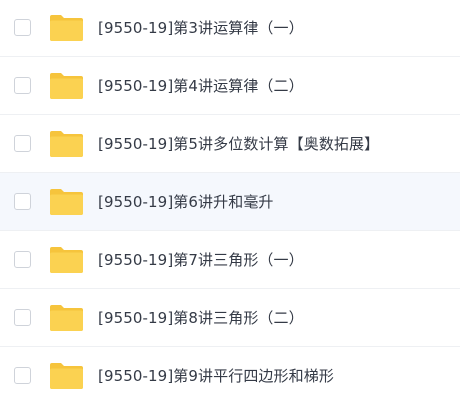 Image resolution: width=460 pixels, height=403 pixels. I want to click on file-row-hovered: [9550-19]第6讲升和毫升, so click(230, 202).